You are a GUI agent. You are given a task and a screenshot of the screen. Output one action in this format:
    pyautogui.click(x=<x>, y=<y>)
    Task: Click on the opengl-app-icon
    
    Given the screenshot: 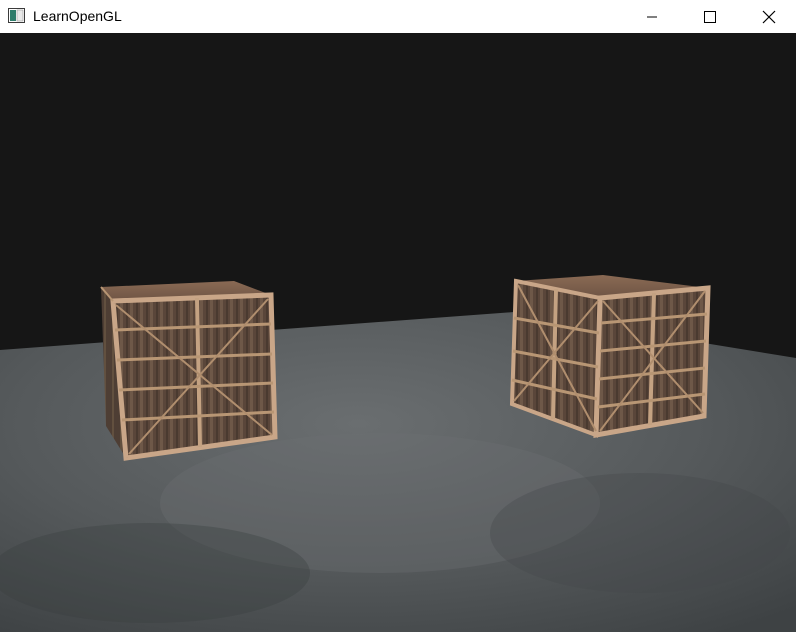 What is the action you would take?
    pyautogui.click(x=16, y=15)
    